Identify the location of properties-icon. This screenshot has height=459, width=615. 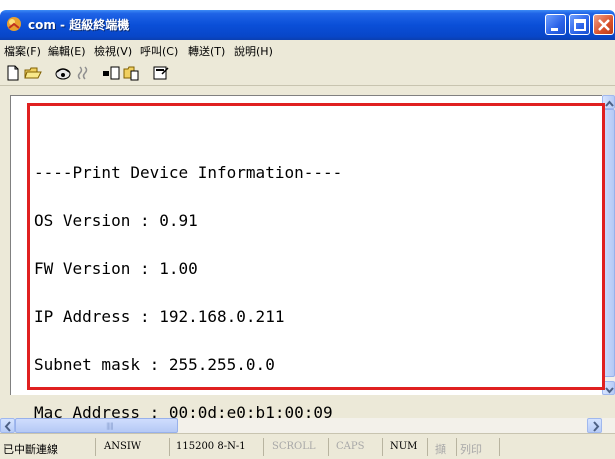
(161, 73).